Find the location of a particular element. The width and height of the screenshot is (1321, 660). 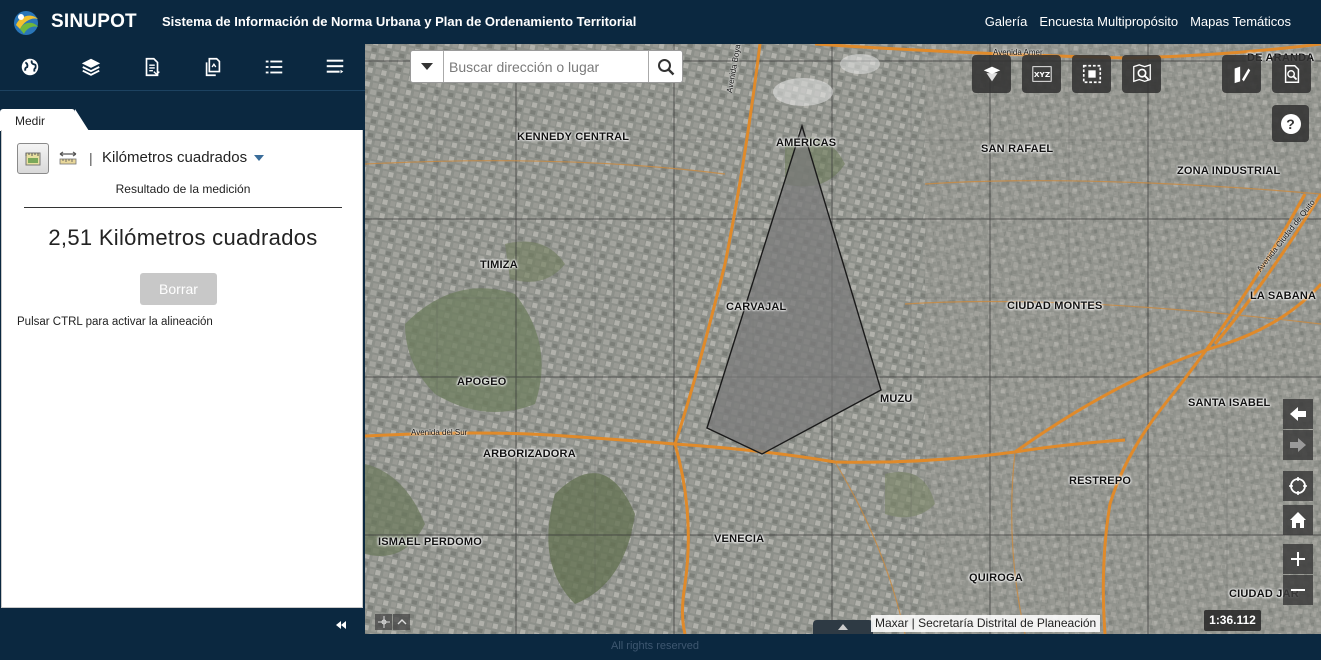

map-edit-icon is located at coordinates (1242, 75).